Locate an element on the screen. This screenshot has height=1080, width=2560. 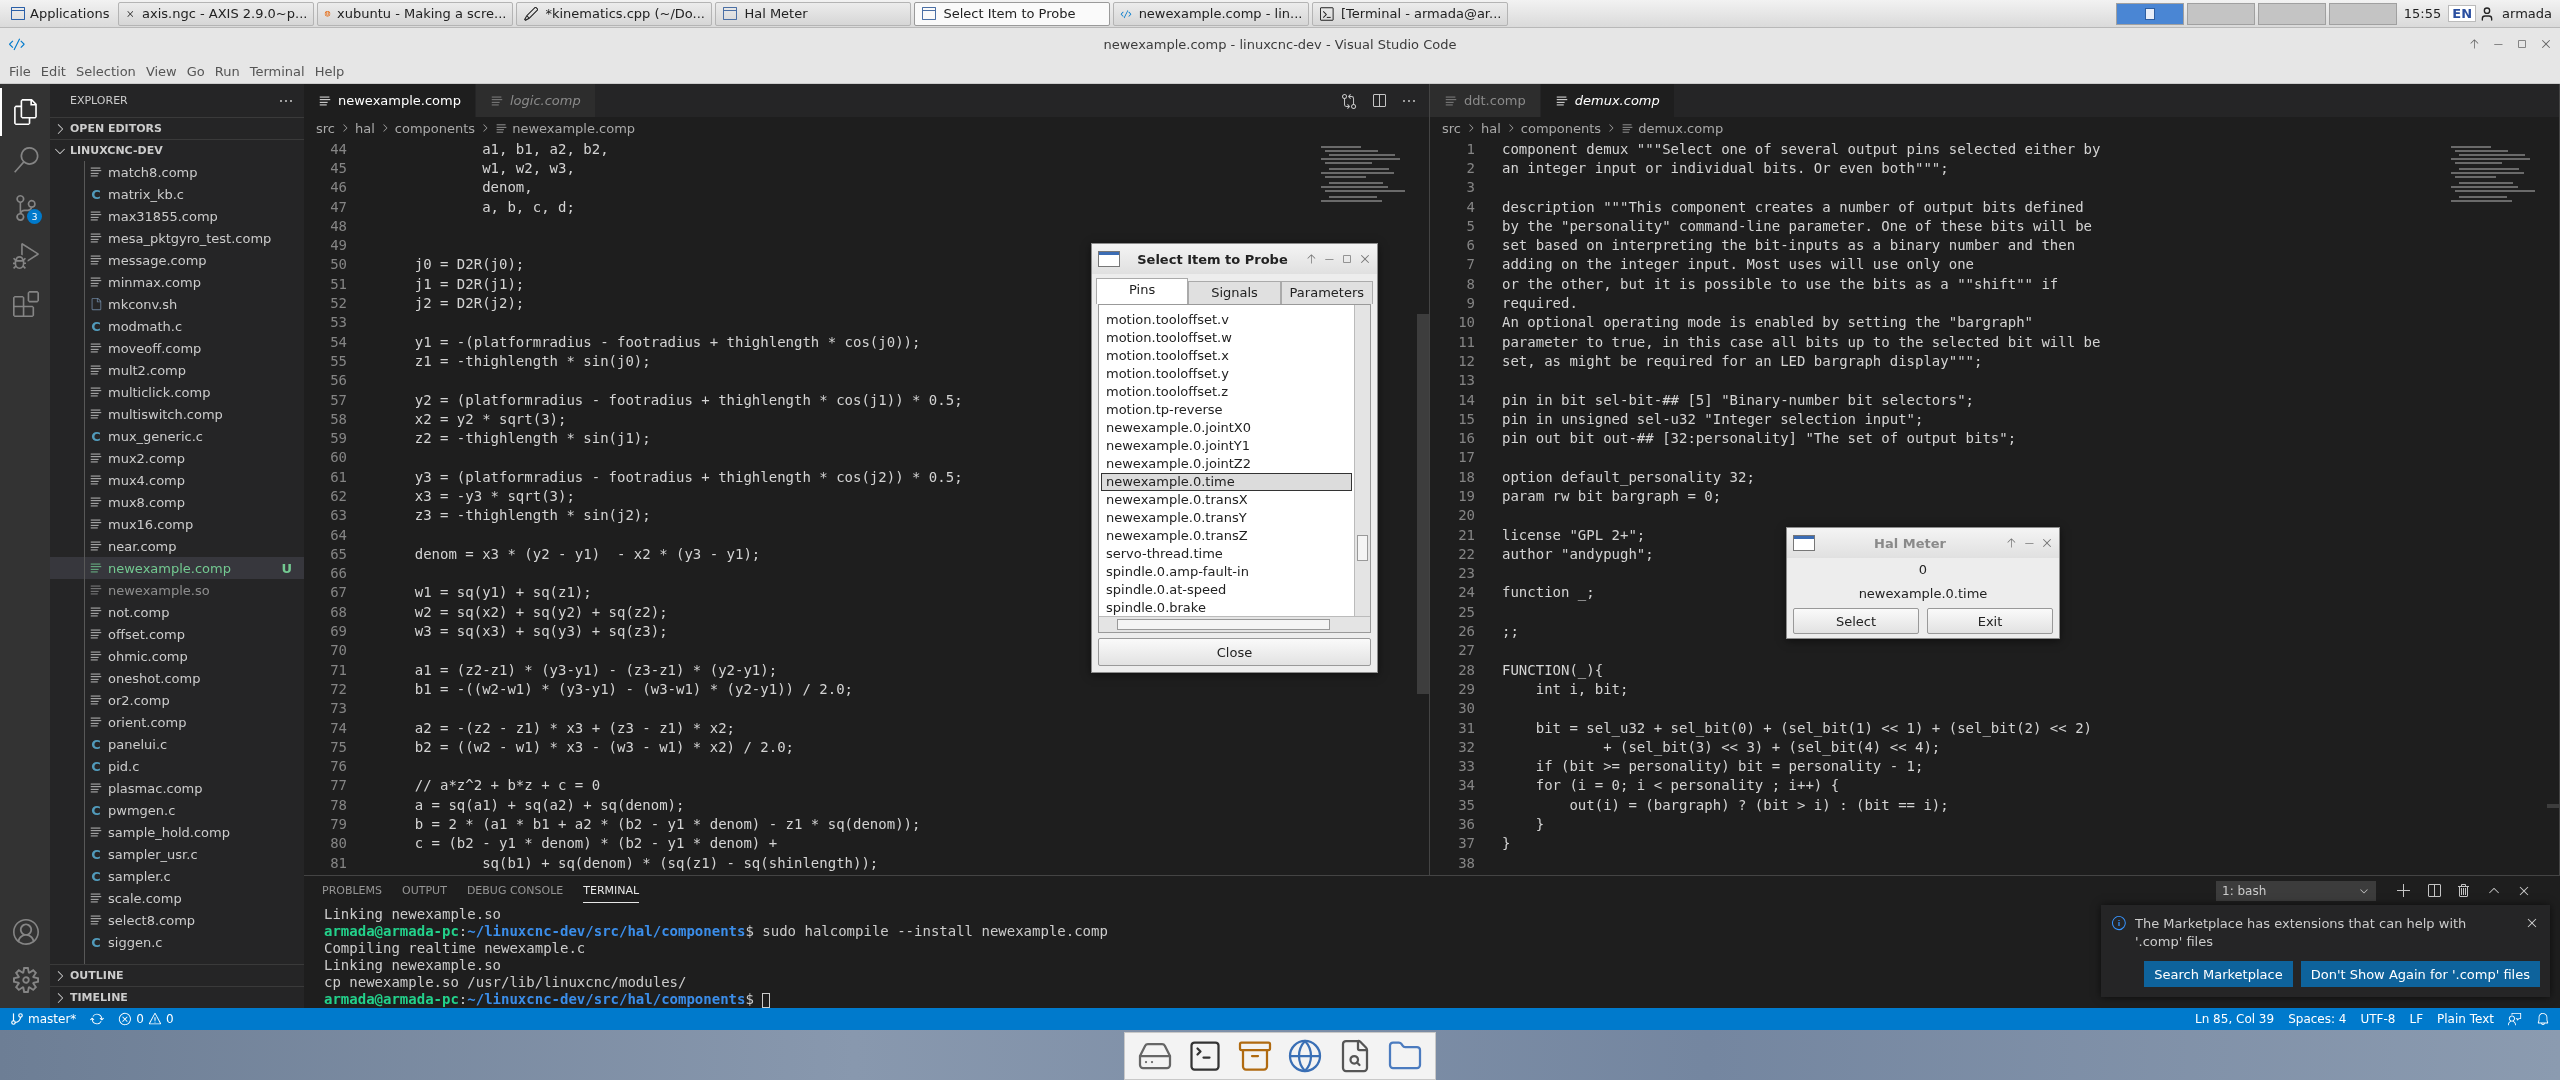
explorer-tree-entry: scale.comp is located at coordinates (177, 898).